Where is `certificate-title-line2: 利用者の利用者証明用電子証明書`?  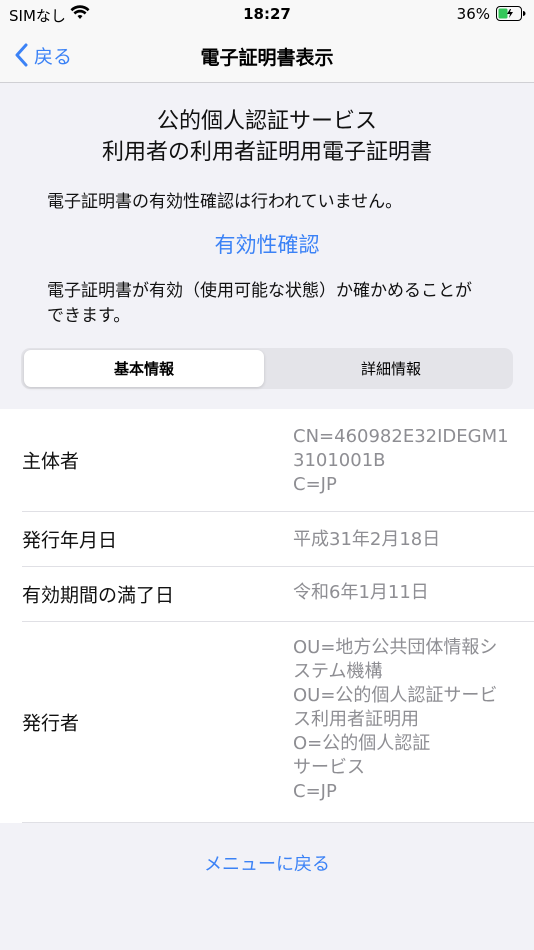 certificate-title-line2: 利用者の利用者証明用電子証明書 is located at coordinates (266, 152).